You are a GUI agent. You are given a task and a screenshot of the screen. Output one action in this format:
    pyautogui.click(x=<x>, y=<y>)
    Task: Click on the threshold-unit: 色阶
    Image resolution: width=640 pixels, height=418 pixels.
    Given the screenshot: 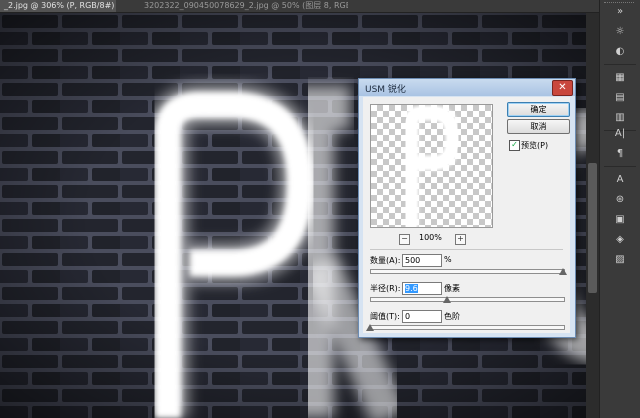 What is the action you would take?
    pyautogui.click(x=452, y=316)
    